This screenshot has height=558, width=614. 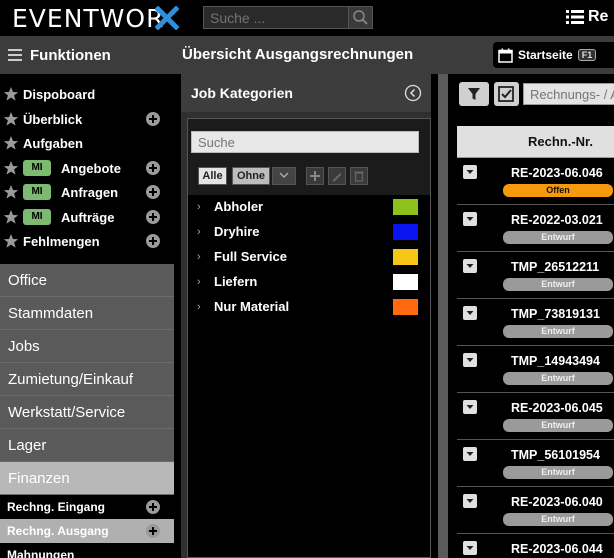 I want to click on table-row: TMP_26512211 Entwurf, so click(x=535, y=275).